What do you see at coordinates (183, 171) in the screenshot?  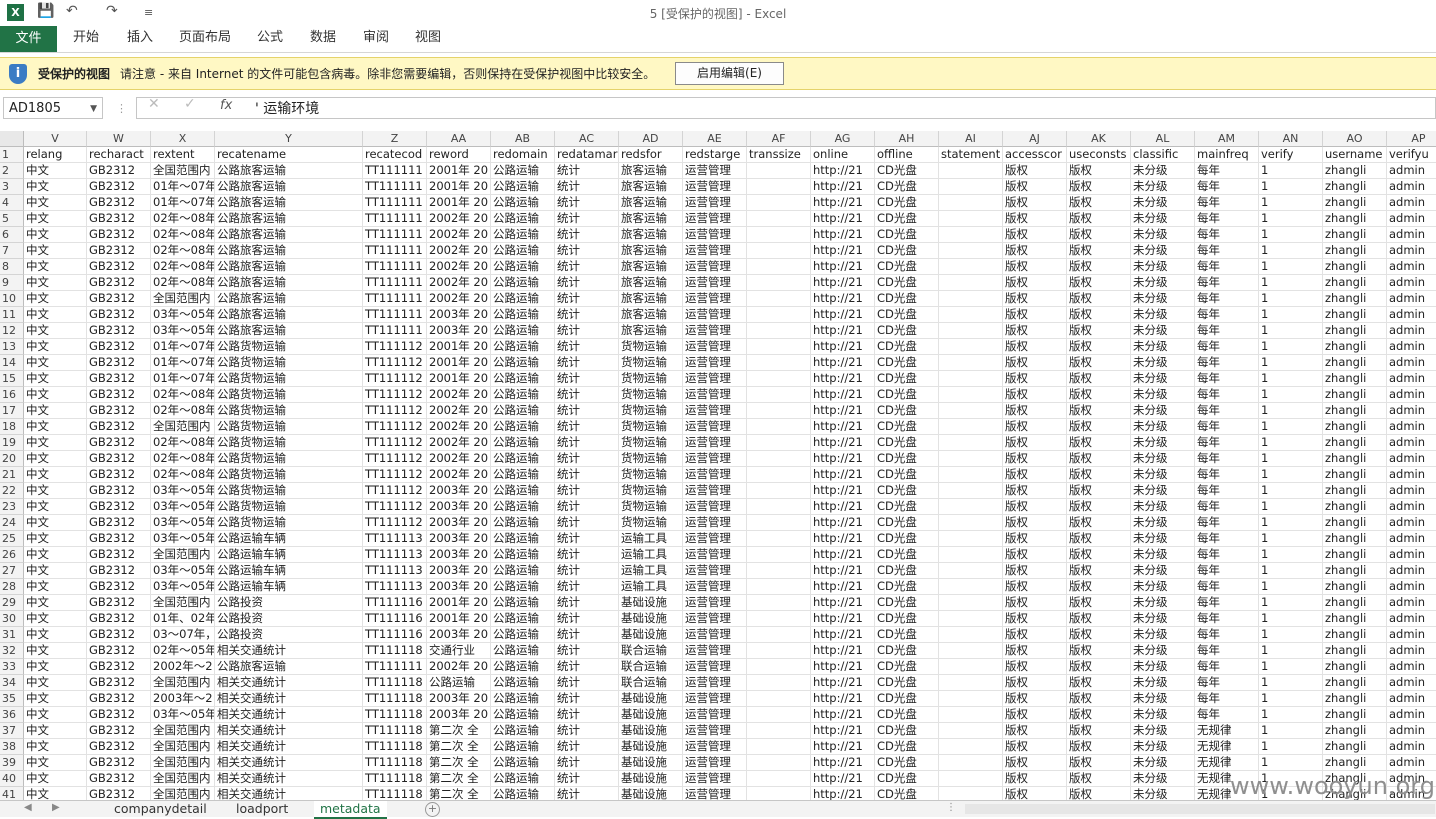 I see `table-cell: 全国范围内` at bounding box center [183, 171].